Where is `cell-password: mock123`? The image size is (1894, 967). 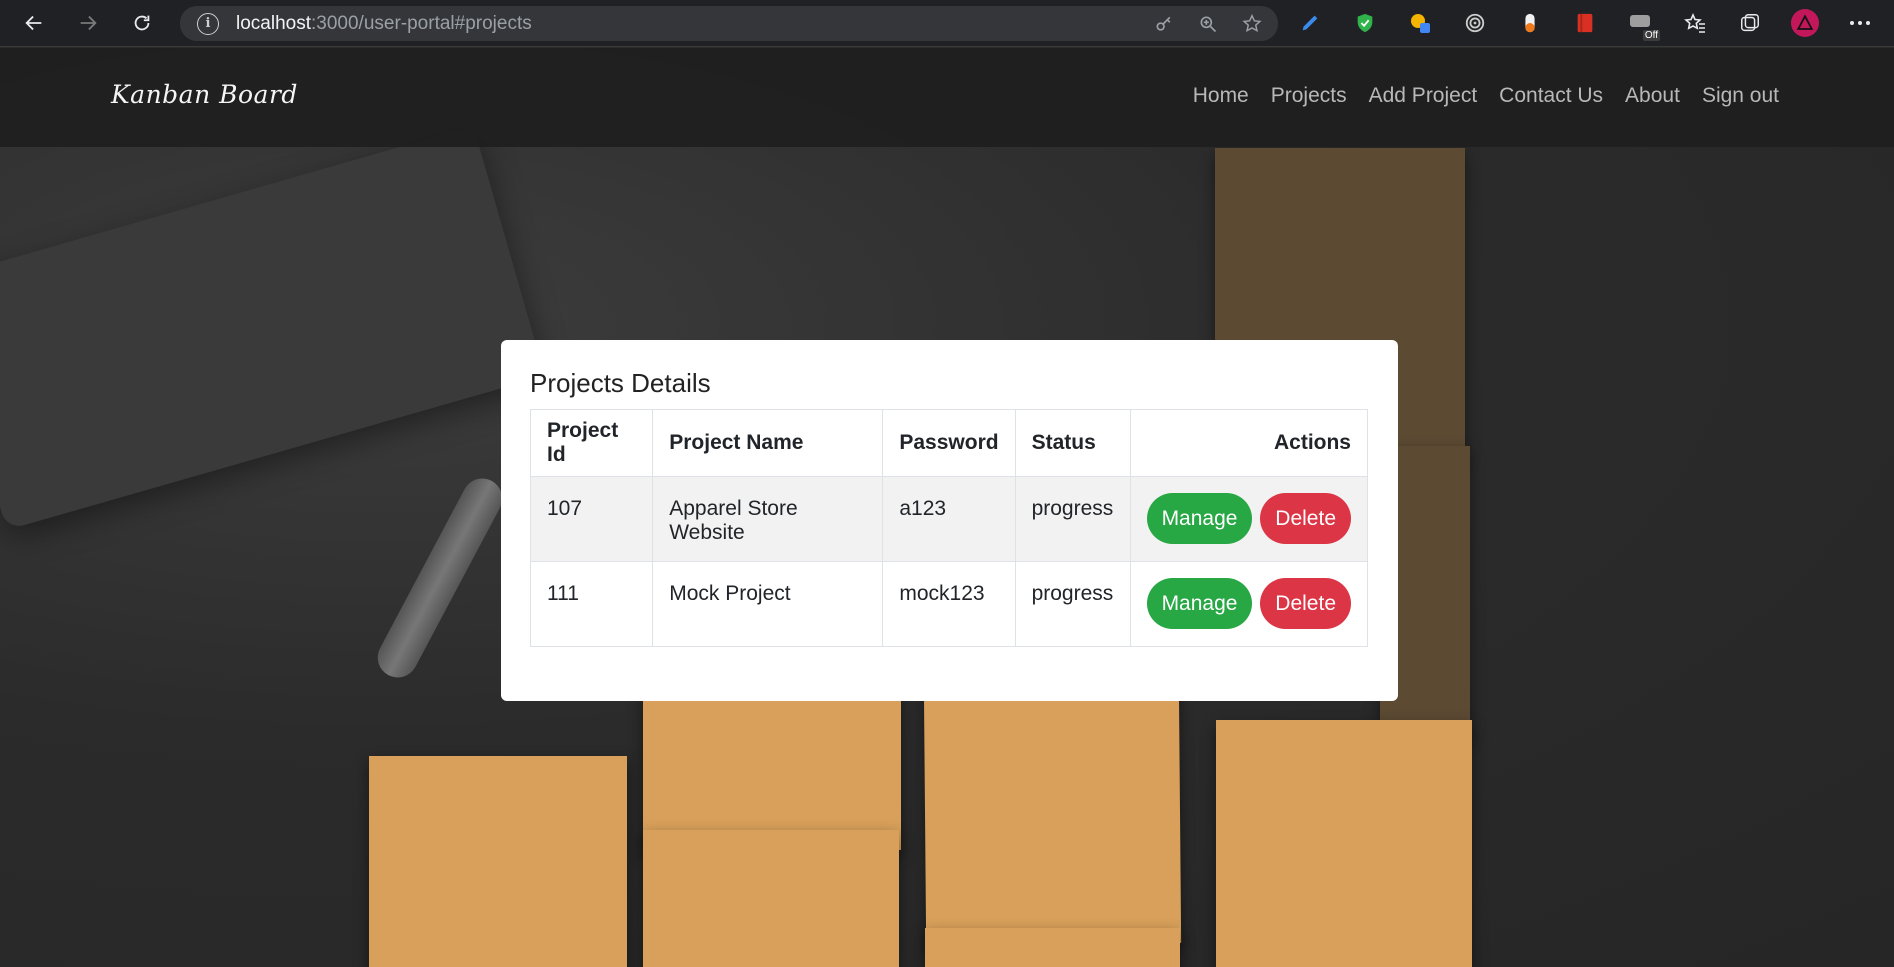
cell-password: mock123 is located at coordinates (949, 604).